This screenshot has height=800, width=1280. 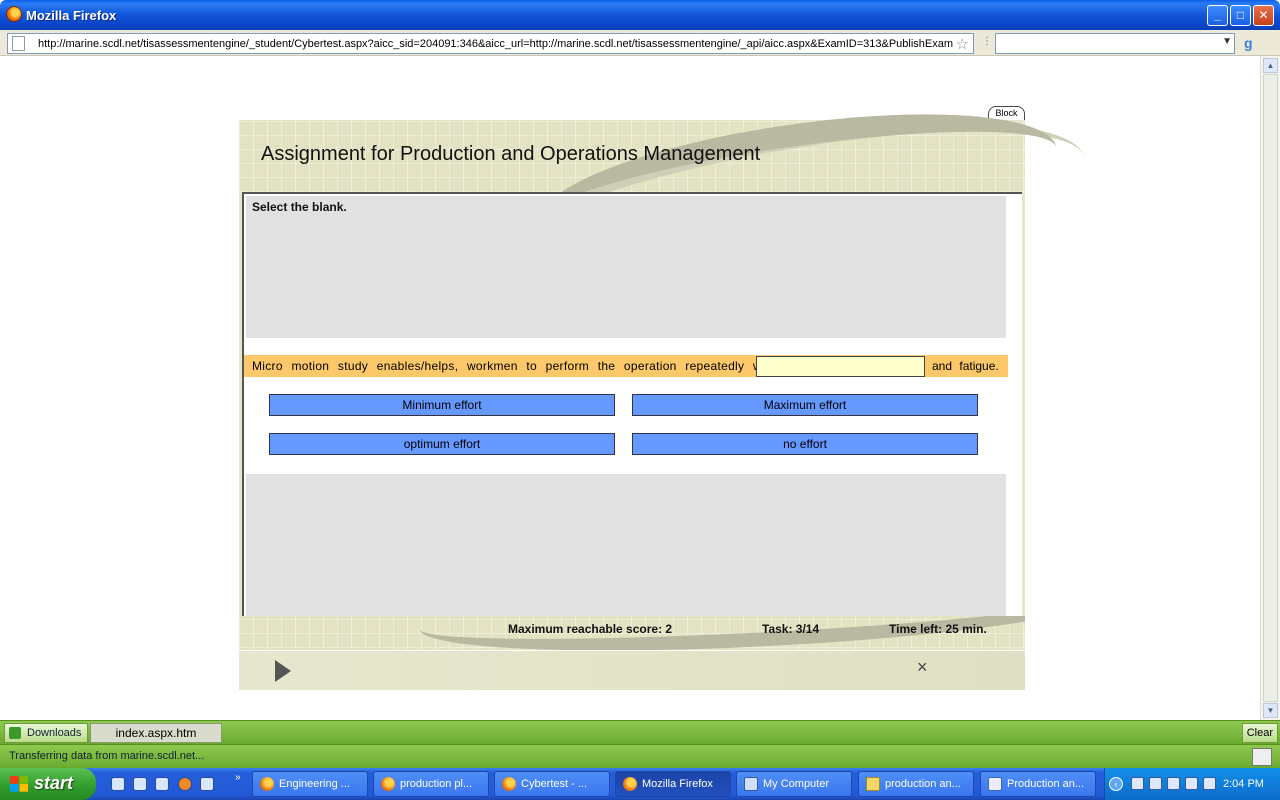 What do you see at coordinates (1259, 733) in the screenshot?
I see `clear-downloads-button: Clear` at bounding box center [1259, 733].